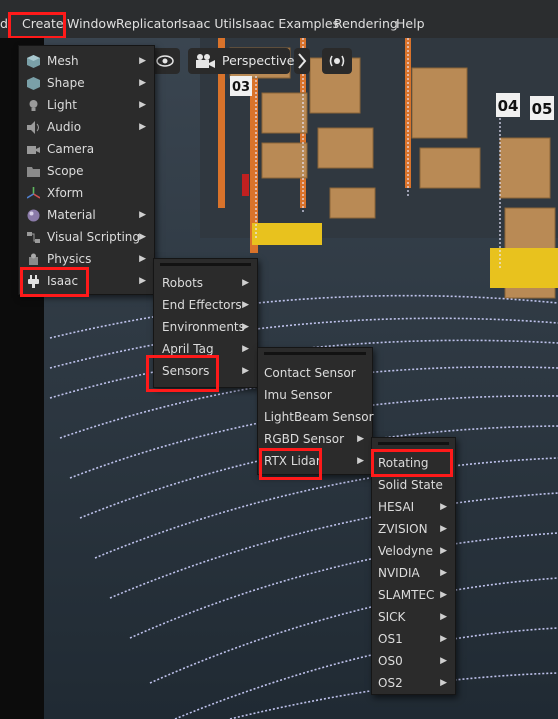 The image size is (558, 719). I want to click on menu-item-os0: OS0 ▶, so click(413, 661).